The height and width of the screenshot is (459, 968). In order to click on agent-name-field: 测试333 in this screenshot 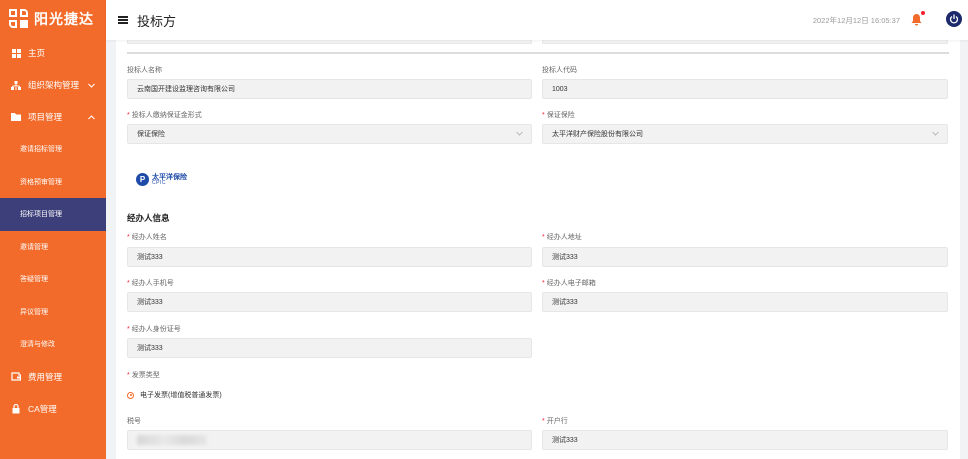, I will do `click(329, 257)`.